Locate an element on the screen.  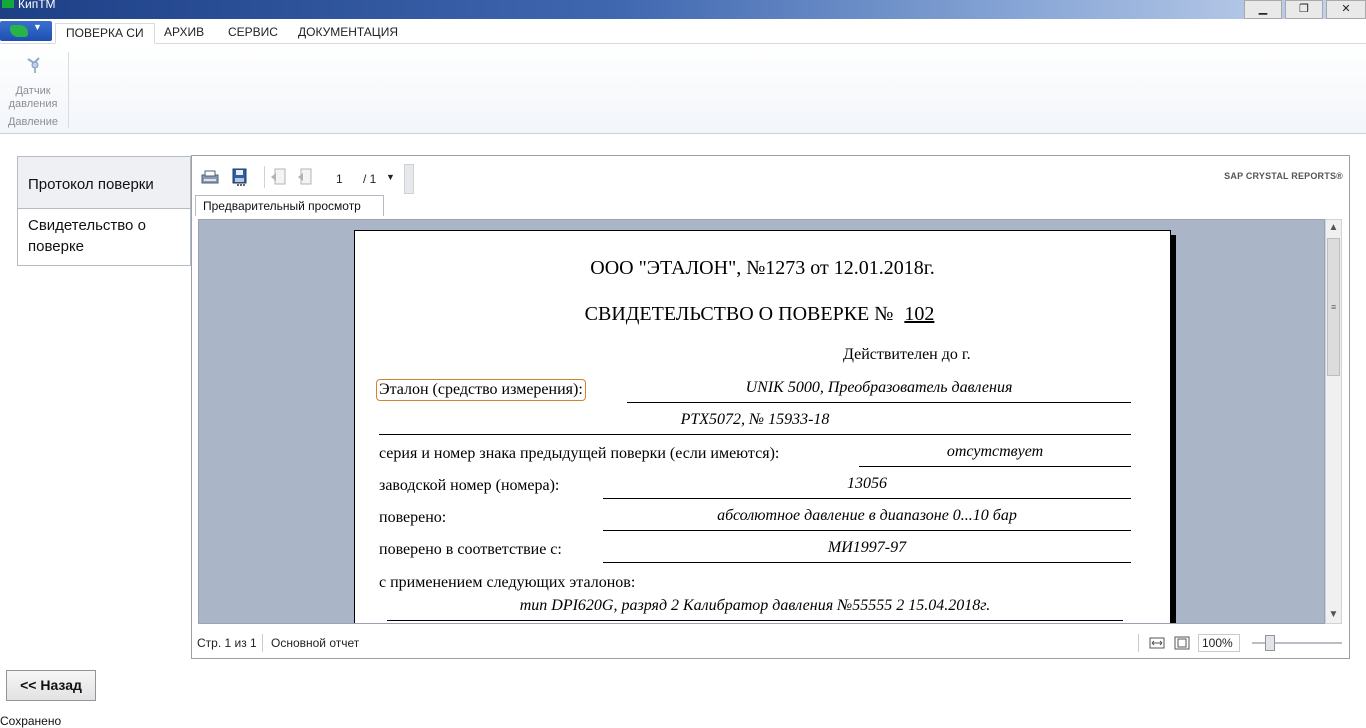
sap-brand-label: SAP CRYSTAL REPORTS® is located at coordinates (1283, 176).